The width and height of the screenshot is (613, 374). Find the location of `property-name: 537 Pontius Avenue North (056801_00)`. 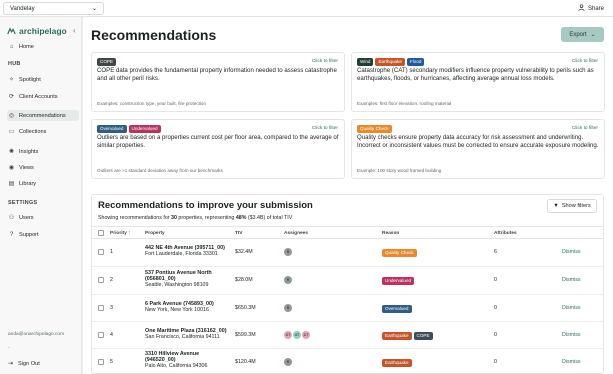

property-name: 537 Pontius Avenue North (056801_00) is located at coordinates (178, 276).